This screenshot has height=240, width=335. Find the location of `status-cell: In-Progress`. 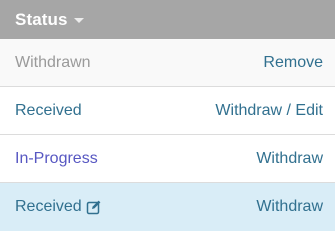

status-cell: In-Progress is located at coordinates (56, 158).